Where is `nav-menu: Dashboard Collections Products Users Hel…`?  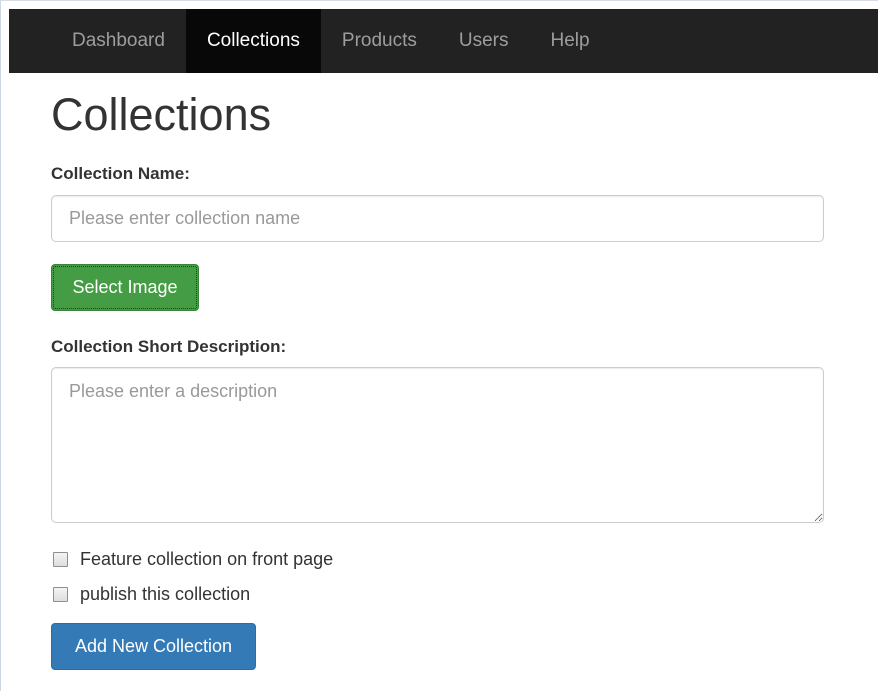 nav-menu: Dashboard Collections Products Users Hel… is located at coordinates (331, 41).